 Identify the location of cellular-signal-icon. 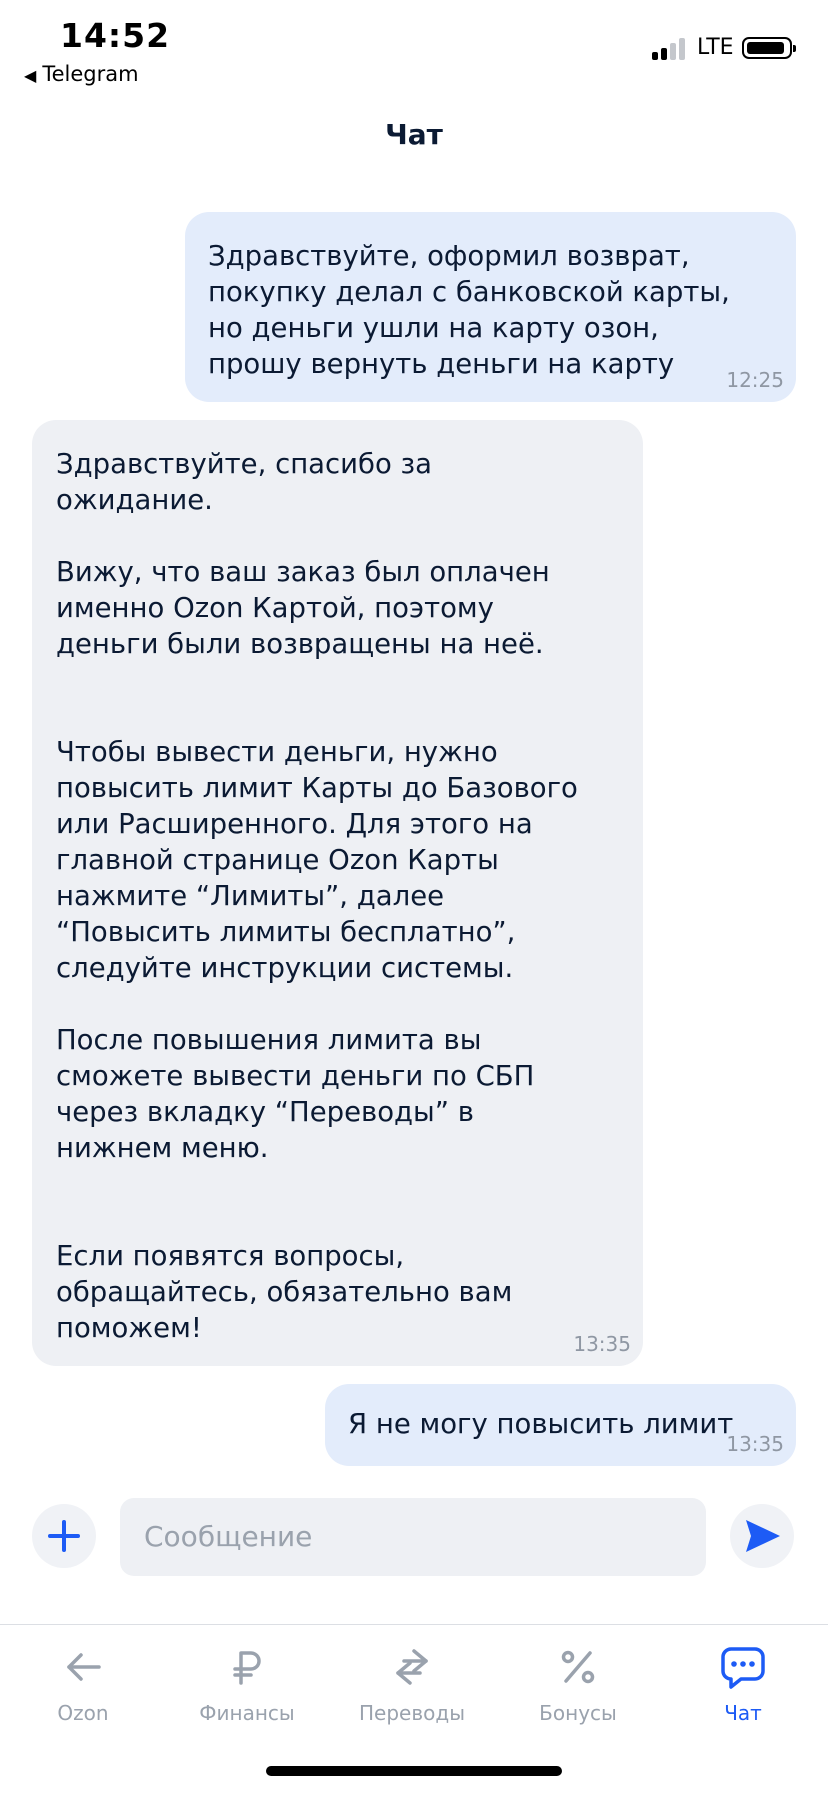
(671, 48).